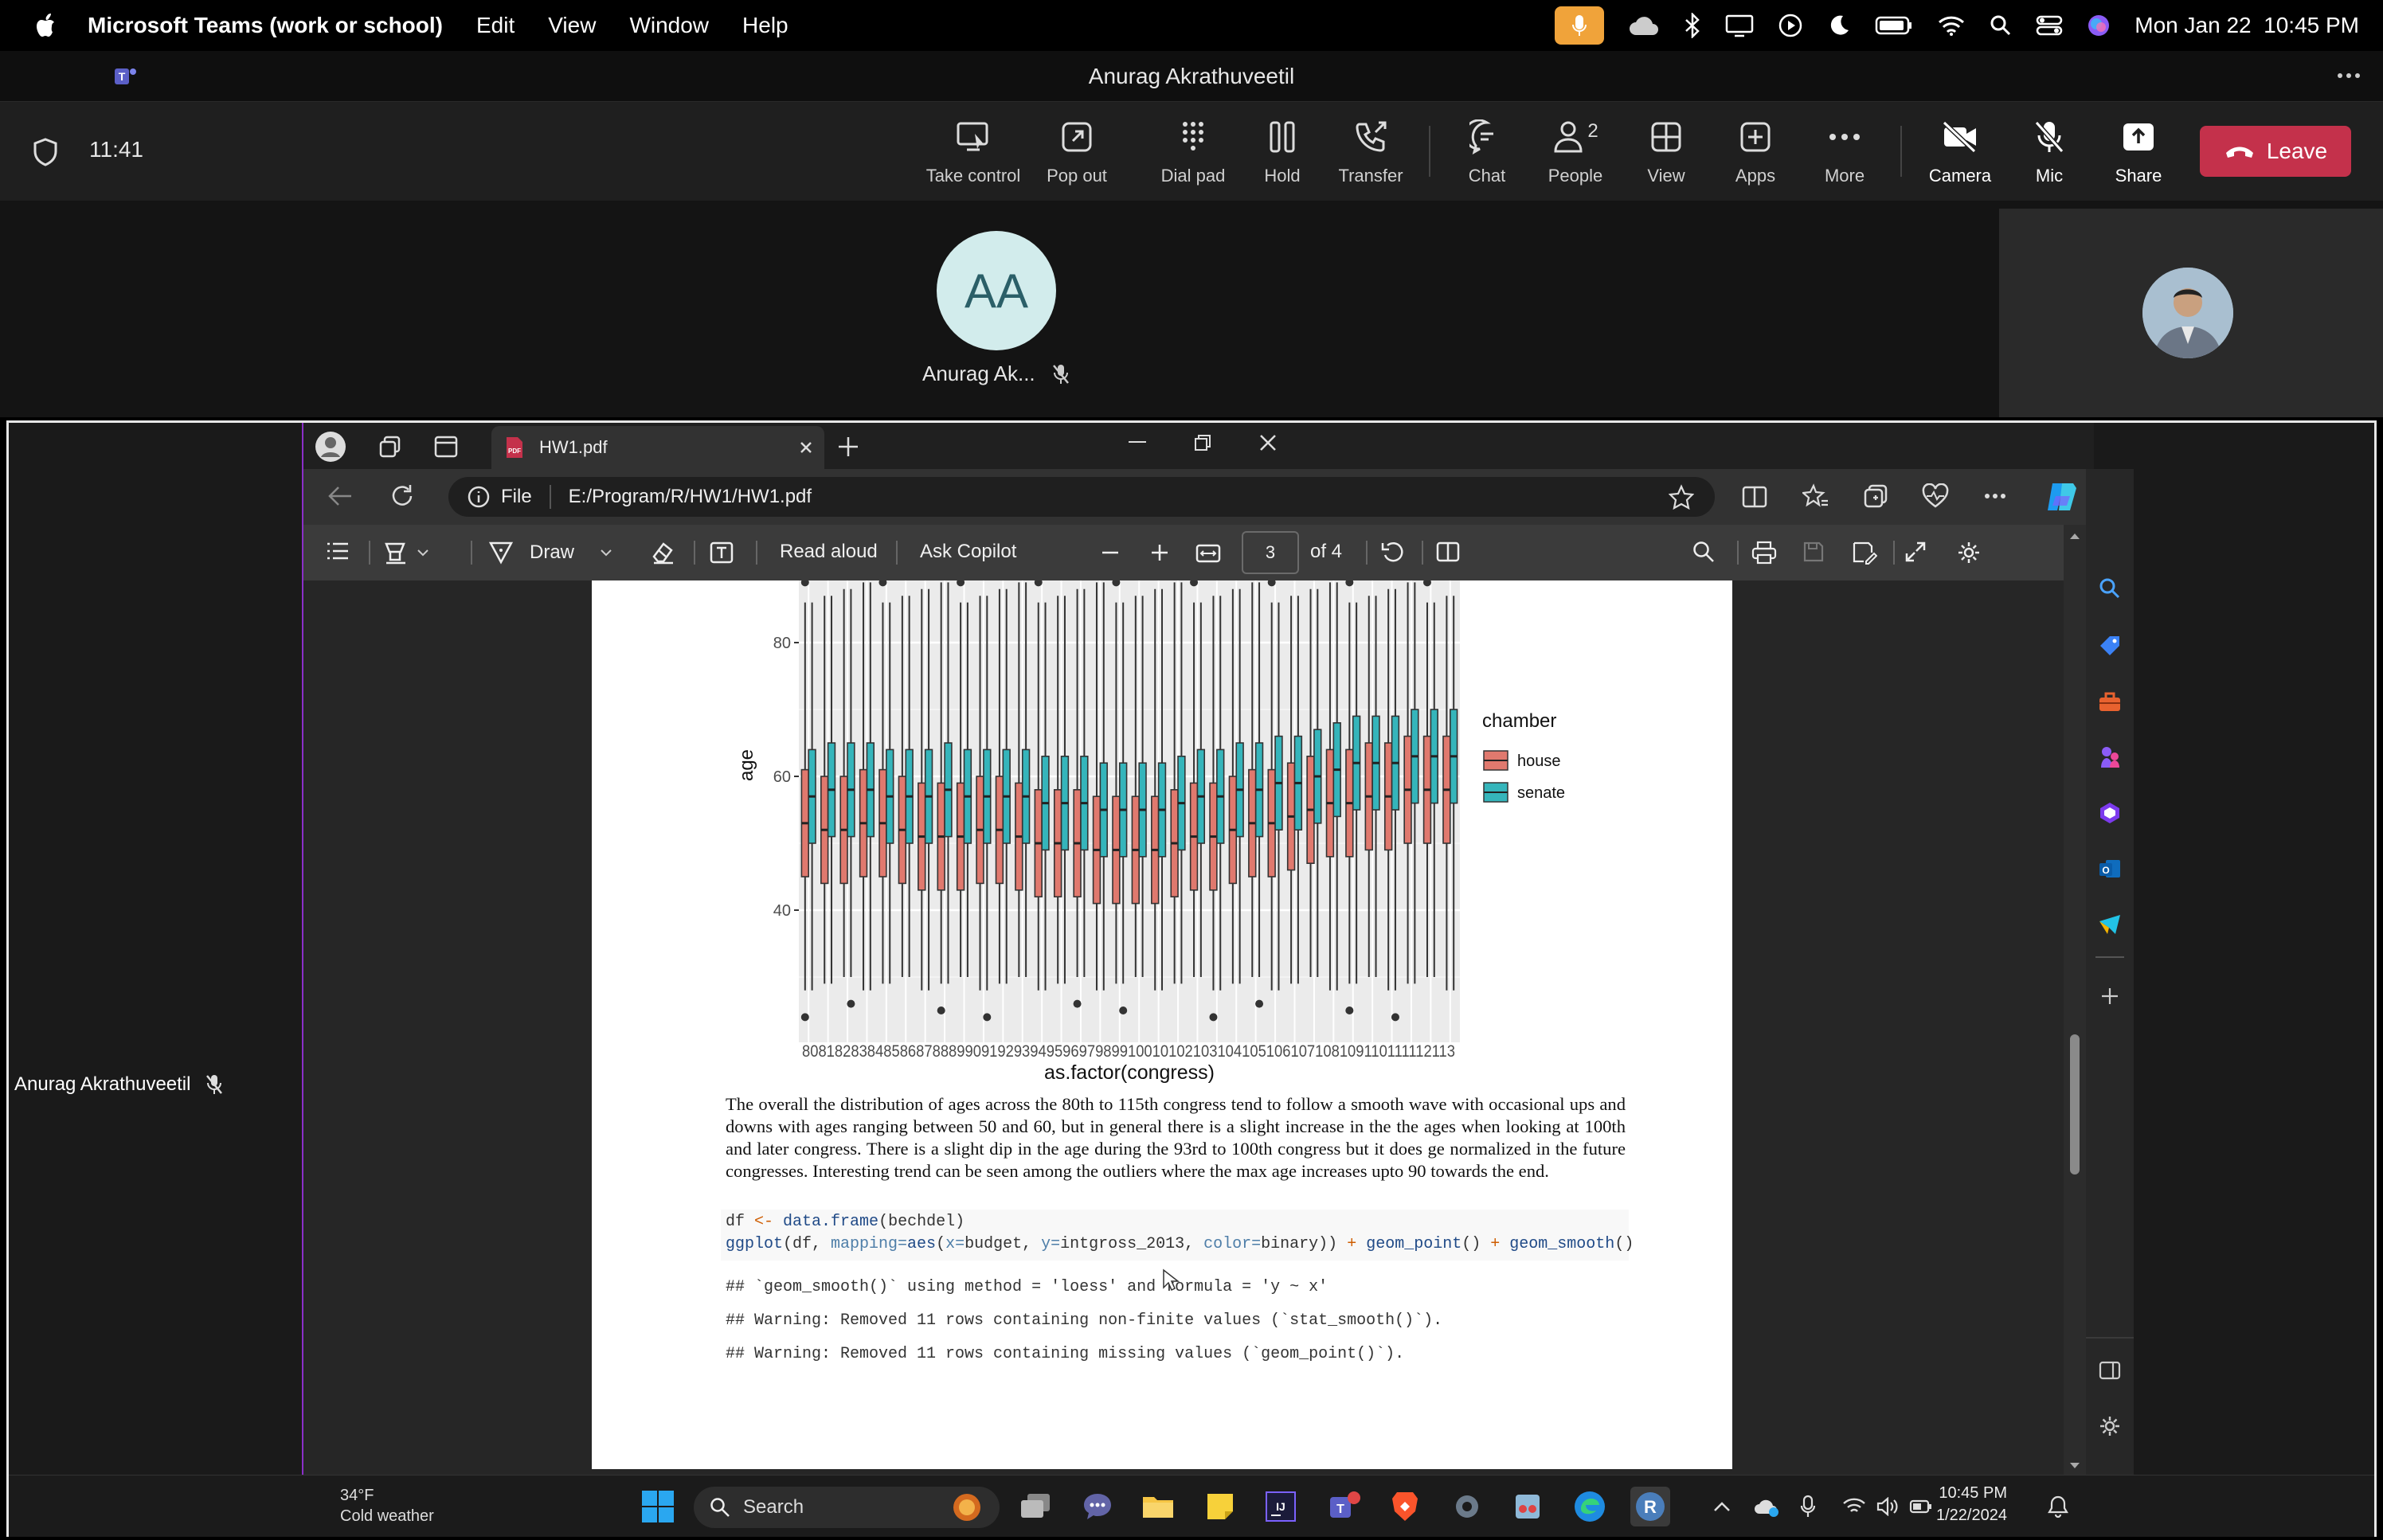  Describe the element at coordinates (1971, 1504) in the screenshot. I see `taskbar-clock: 10:45 PM 1/22/2024` at that location.